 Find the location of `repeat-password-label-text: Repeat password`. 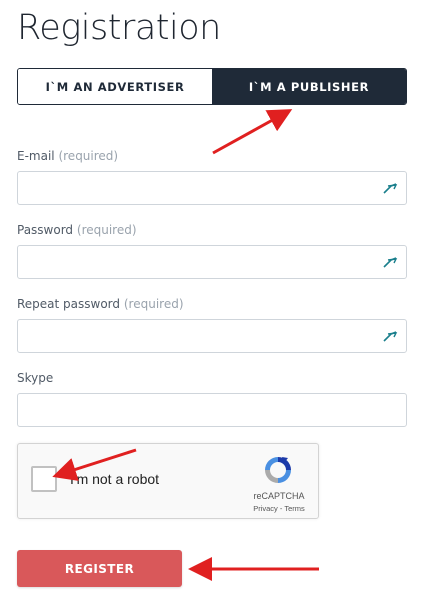

repeat-password-label-text: Repeat password is located at coordinates (69, 304).